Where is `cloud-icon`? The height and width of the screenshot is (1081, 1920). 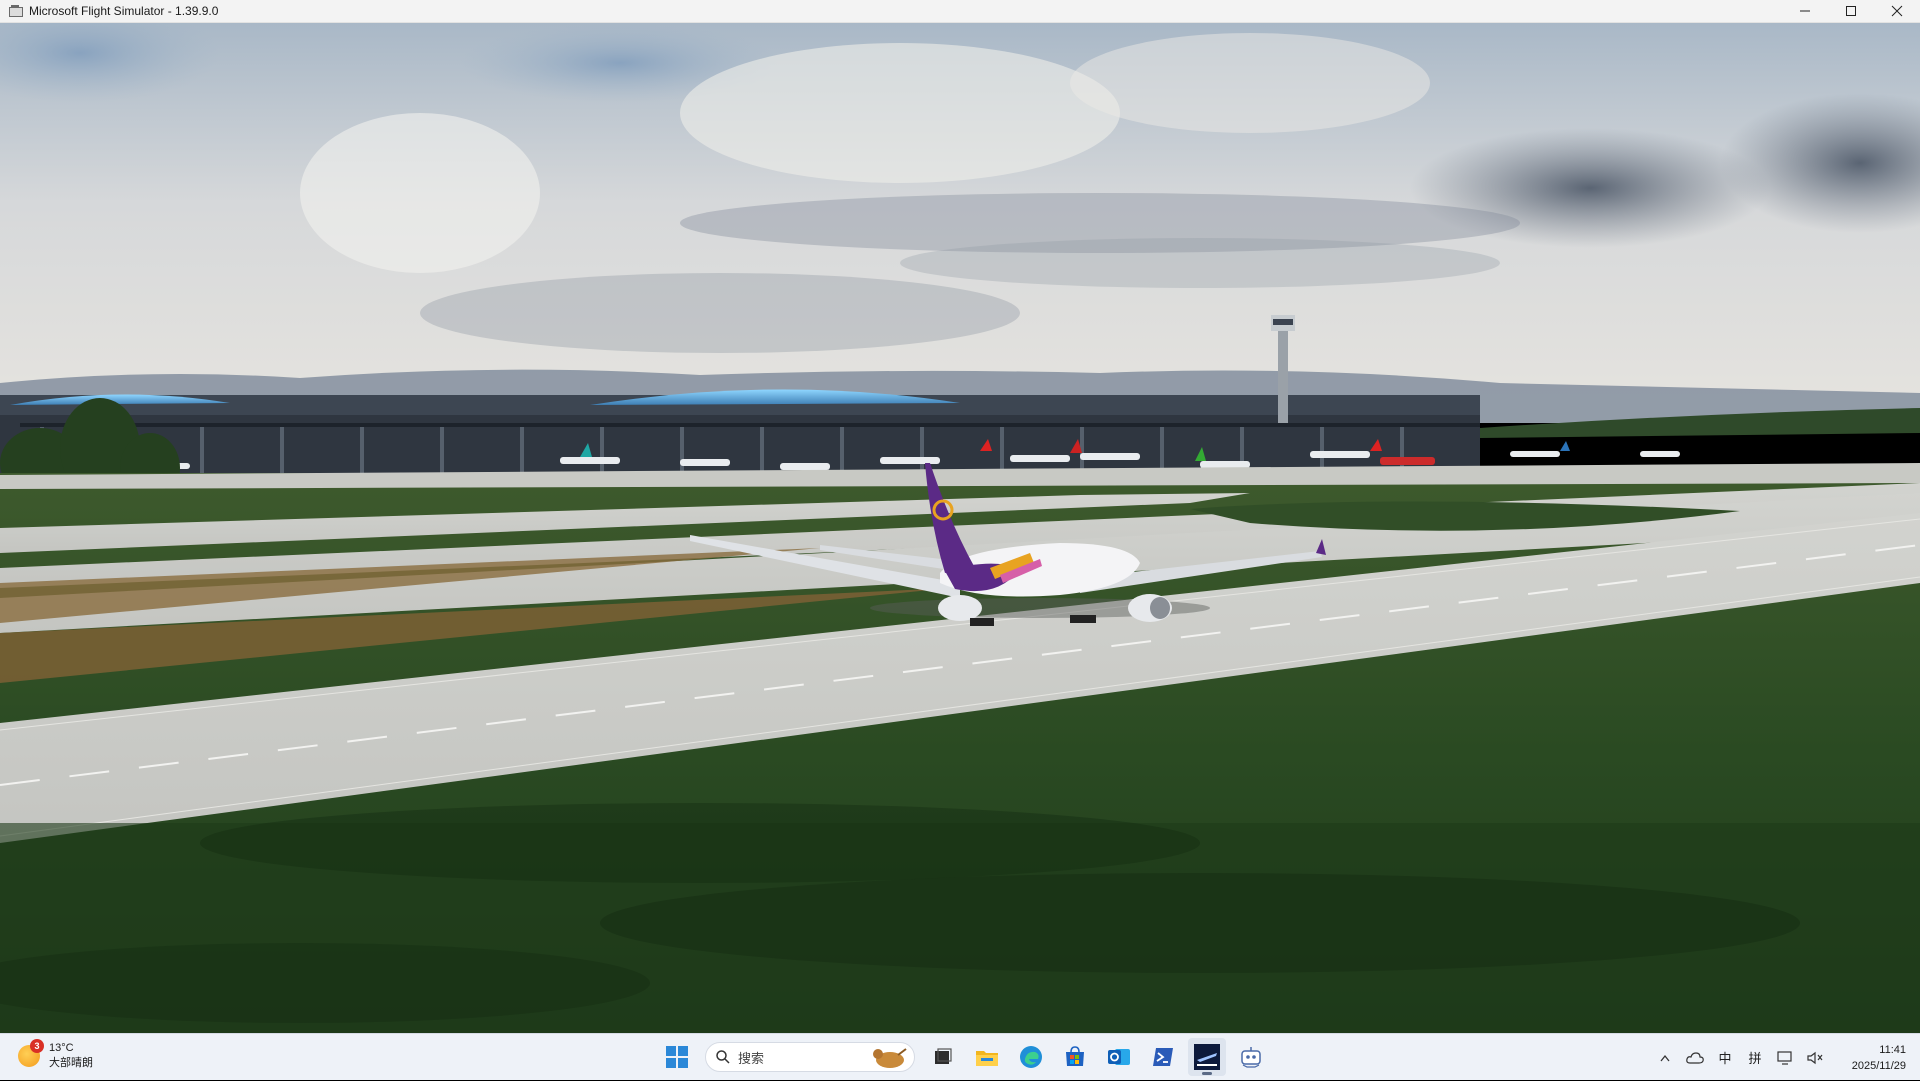 cloud-icon is located at coordinates (1695, 1057).